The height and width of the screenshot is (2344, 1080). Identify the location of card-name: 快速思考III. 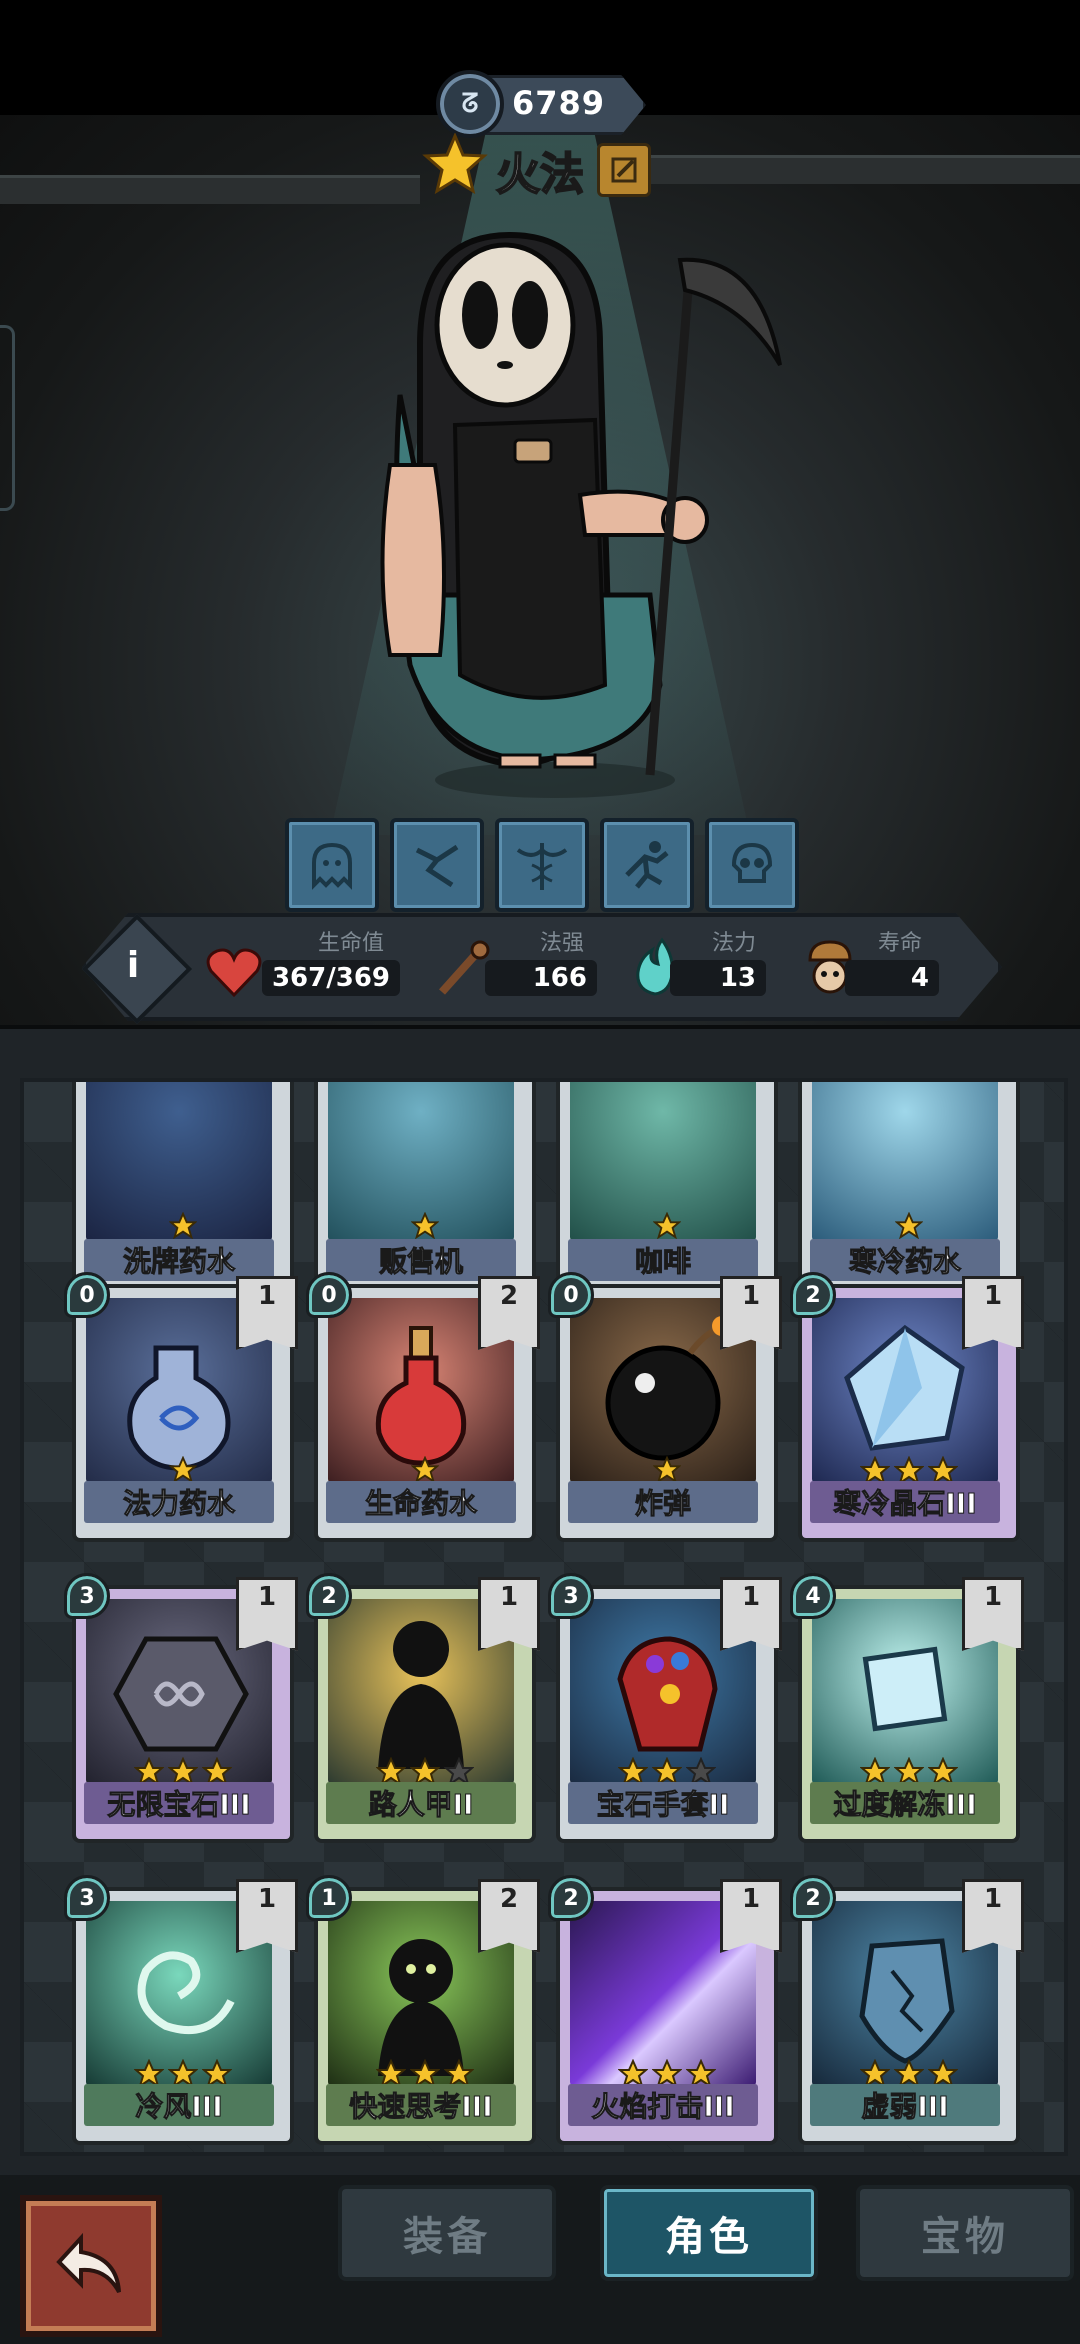
(421, 2107).